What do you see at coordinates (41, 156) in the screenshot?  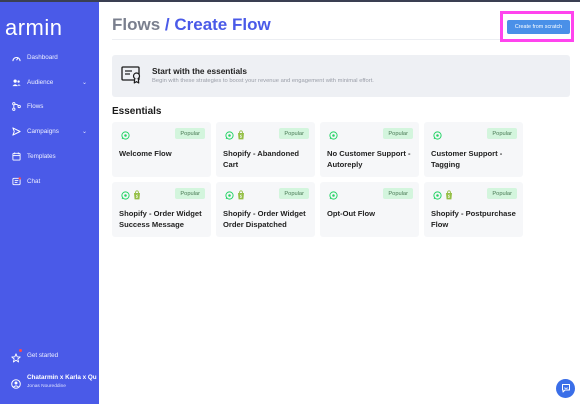 I see `sidebar-item-label: Templates` at bounding box center [41, 156].